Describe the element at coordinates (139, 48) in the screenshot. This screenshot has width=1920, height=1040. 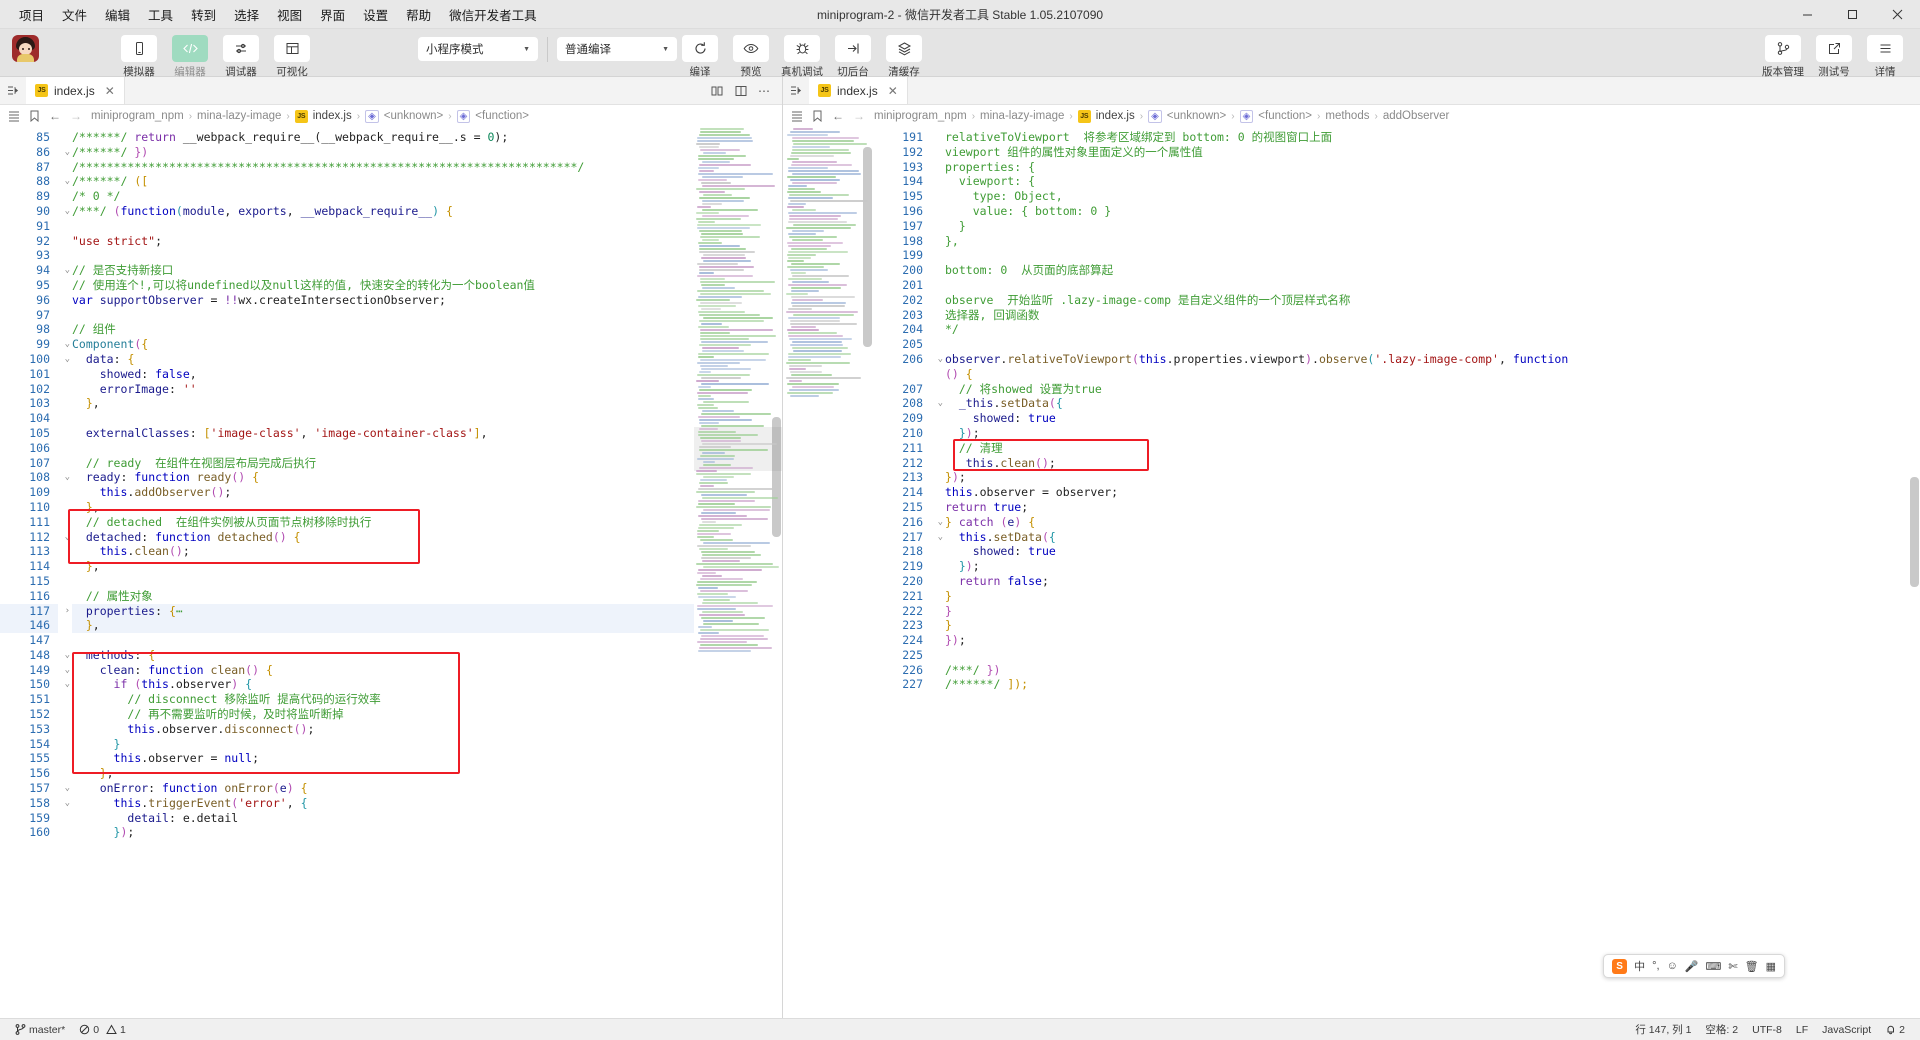
I see `phone-icon` at that location.